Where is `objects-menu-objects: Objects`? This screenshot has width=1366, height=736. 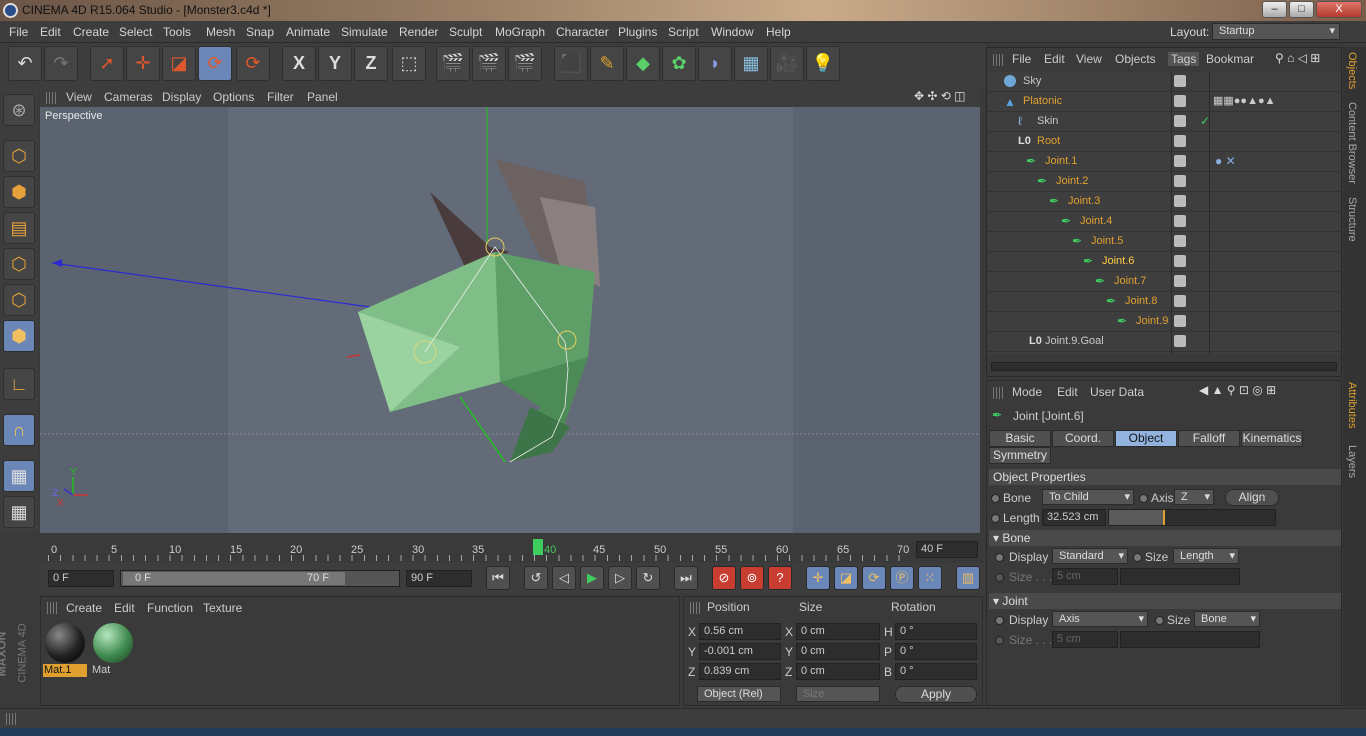 objects-menu-objects: Objects is located at coordinates (1135, 59).